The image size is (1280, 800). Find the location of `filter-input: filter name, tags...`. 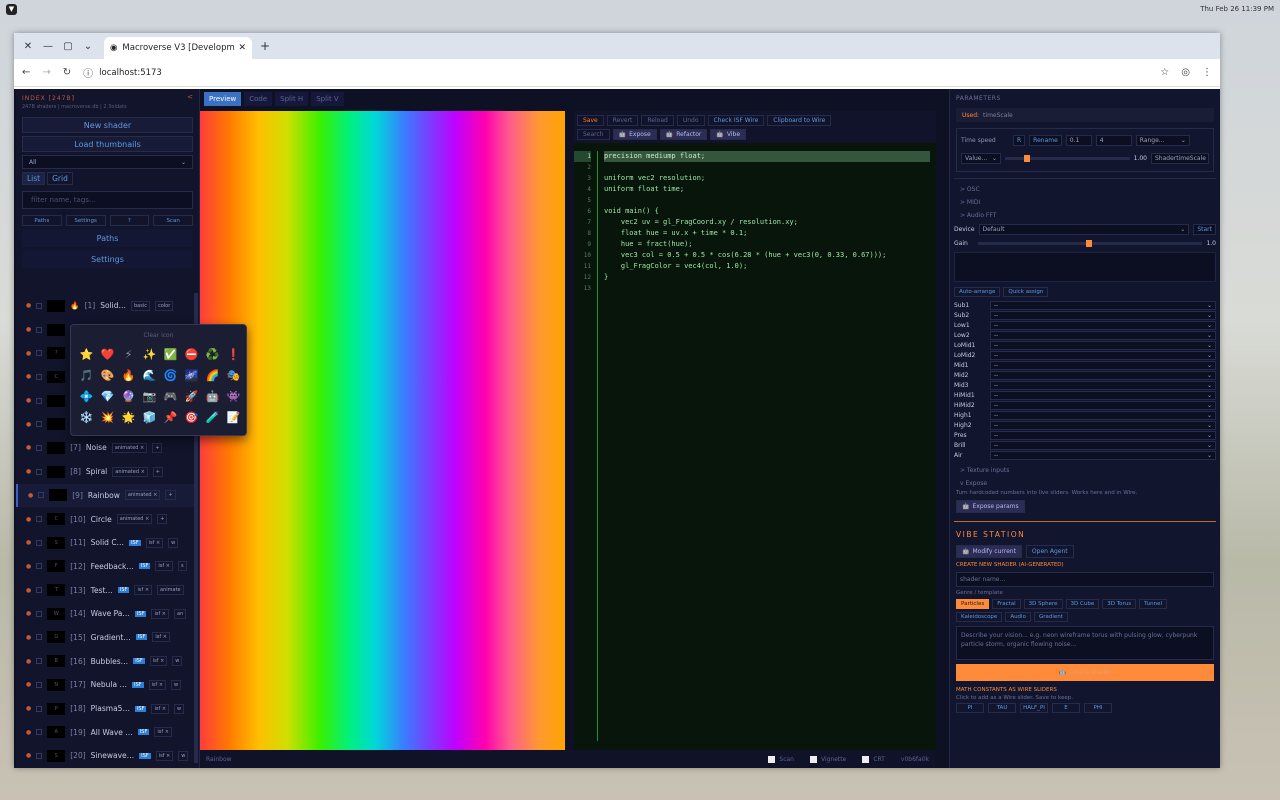

filter-input: filter name, tags... is located at coordinates (107, 200).